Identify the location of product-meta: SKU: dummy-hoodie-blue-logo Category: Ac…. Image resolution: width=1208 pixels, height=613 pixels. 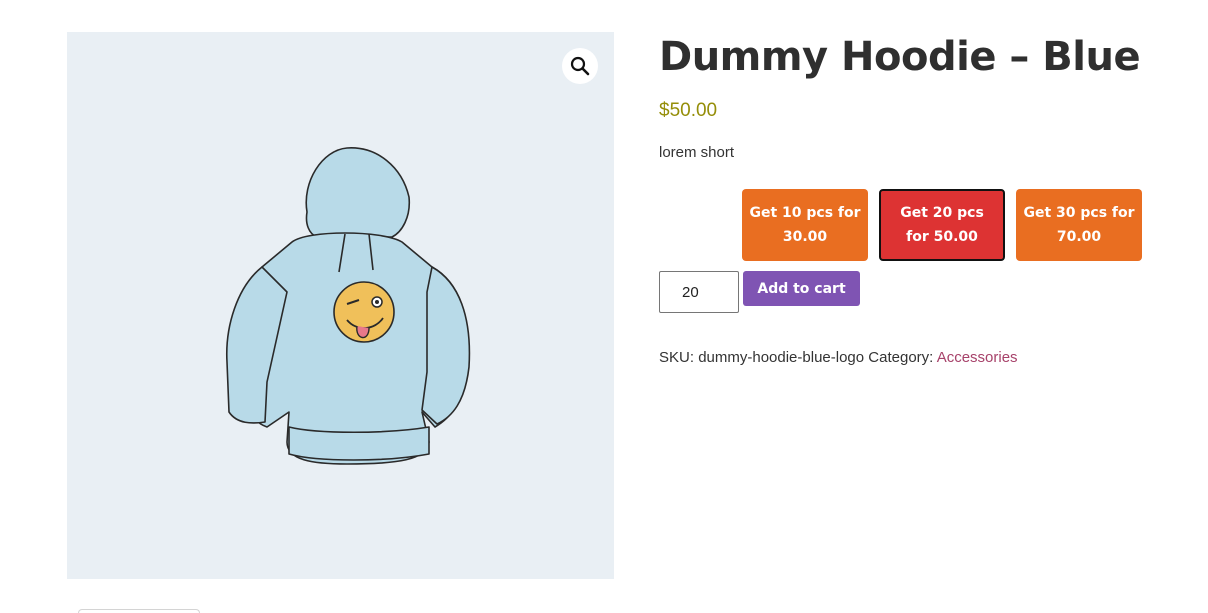
(838, 357).